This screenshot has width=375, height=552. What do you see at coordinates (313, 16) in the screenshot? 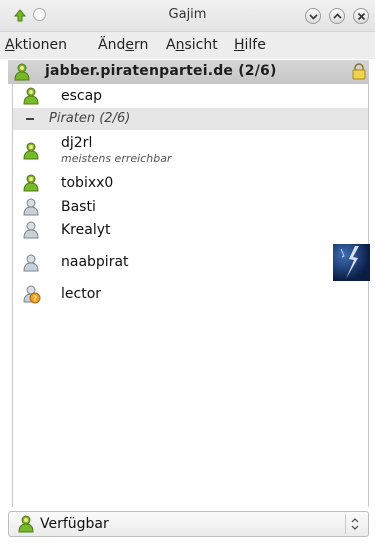
I see `minimize-button` at bounding box center [313, 16].